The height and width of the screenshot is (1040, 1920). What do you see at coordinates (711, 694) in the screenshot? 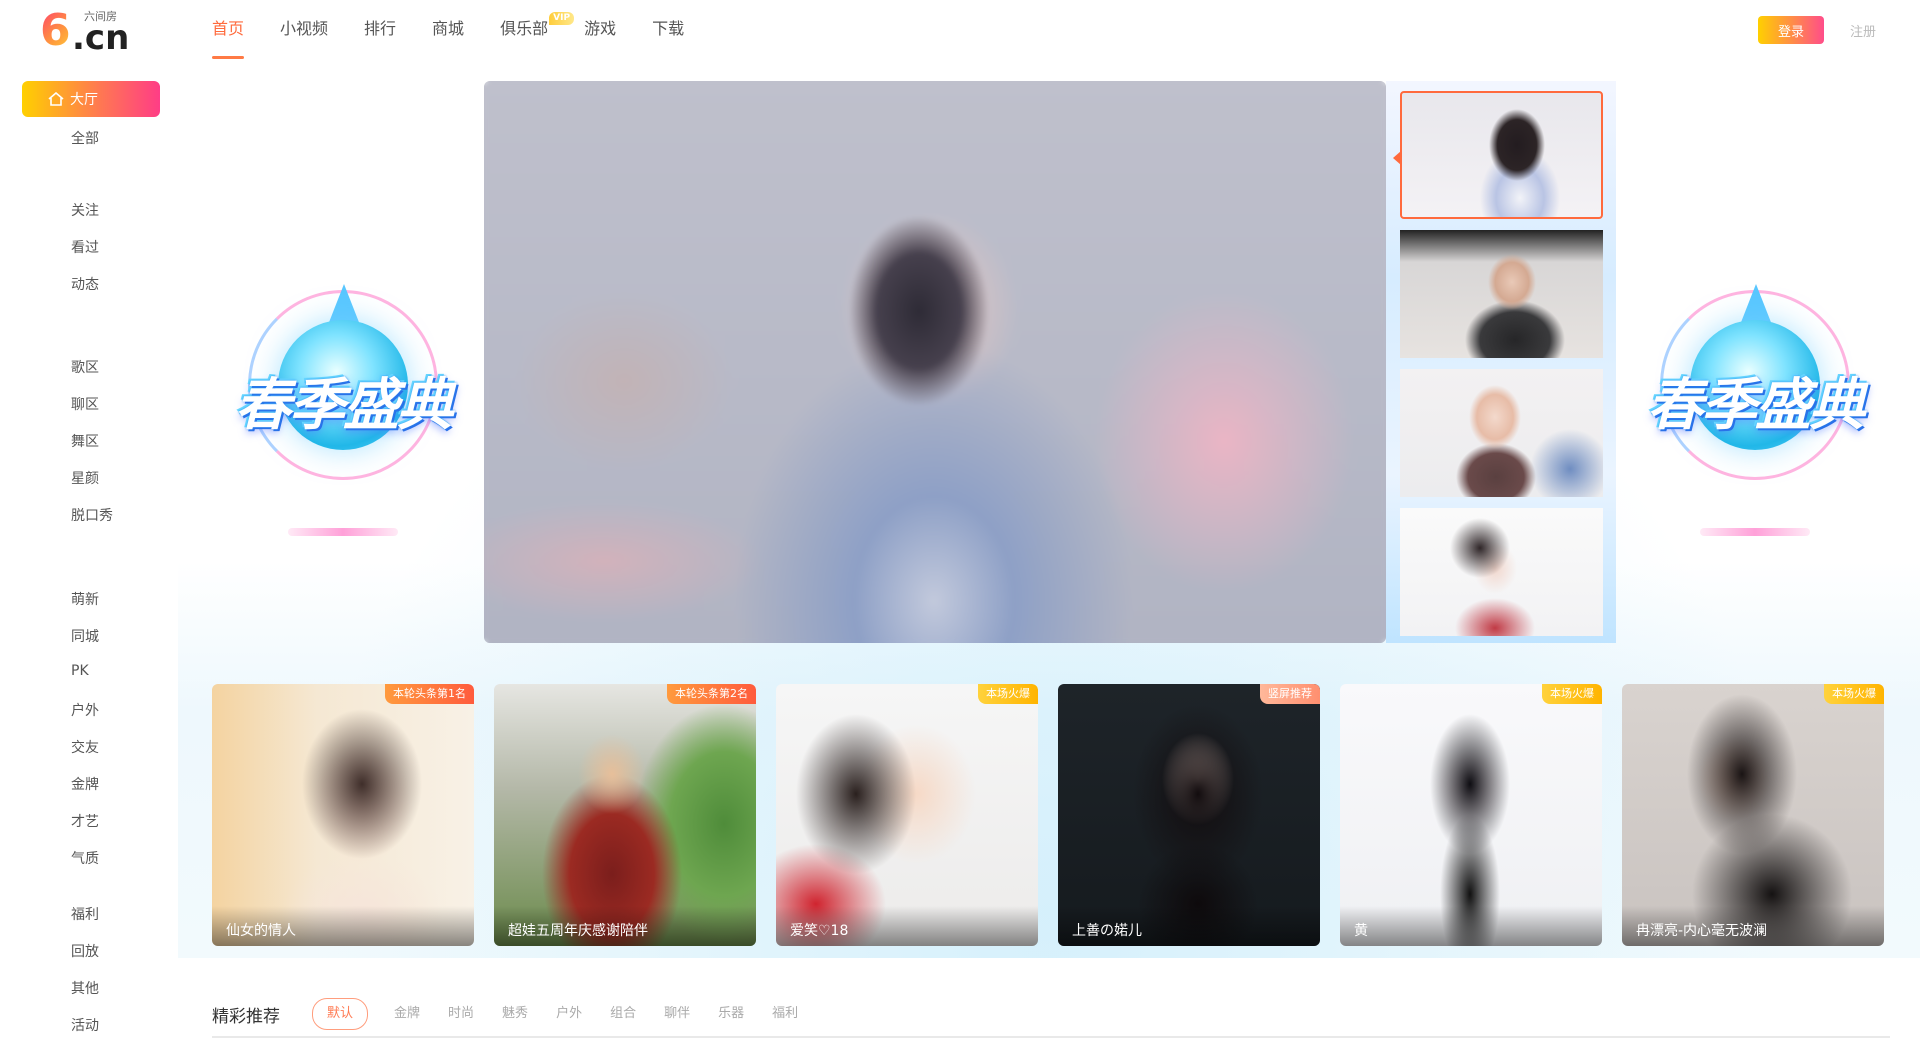
I see `card-tag: 本轮头条第2名` at bounding box center [711, 694].